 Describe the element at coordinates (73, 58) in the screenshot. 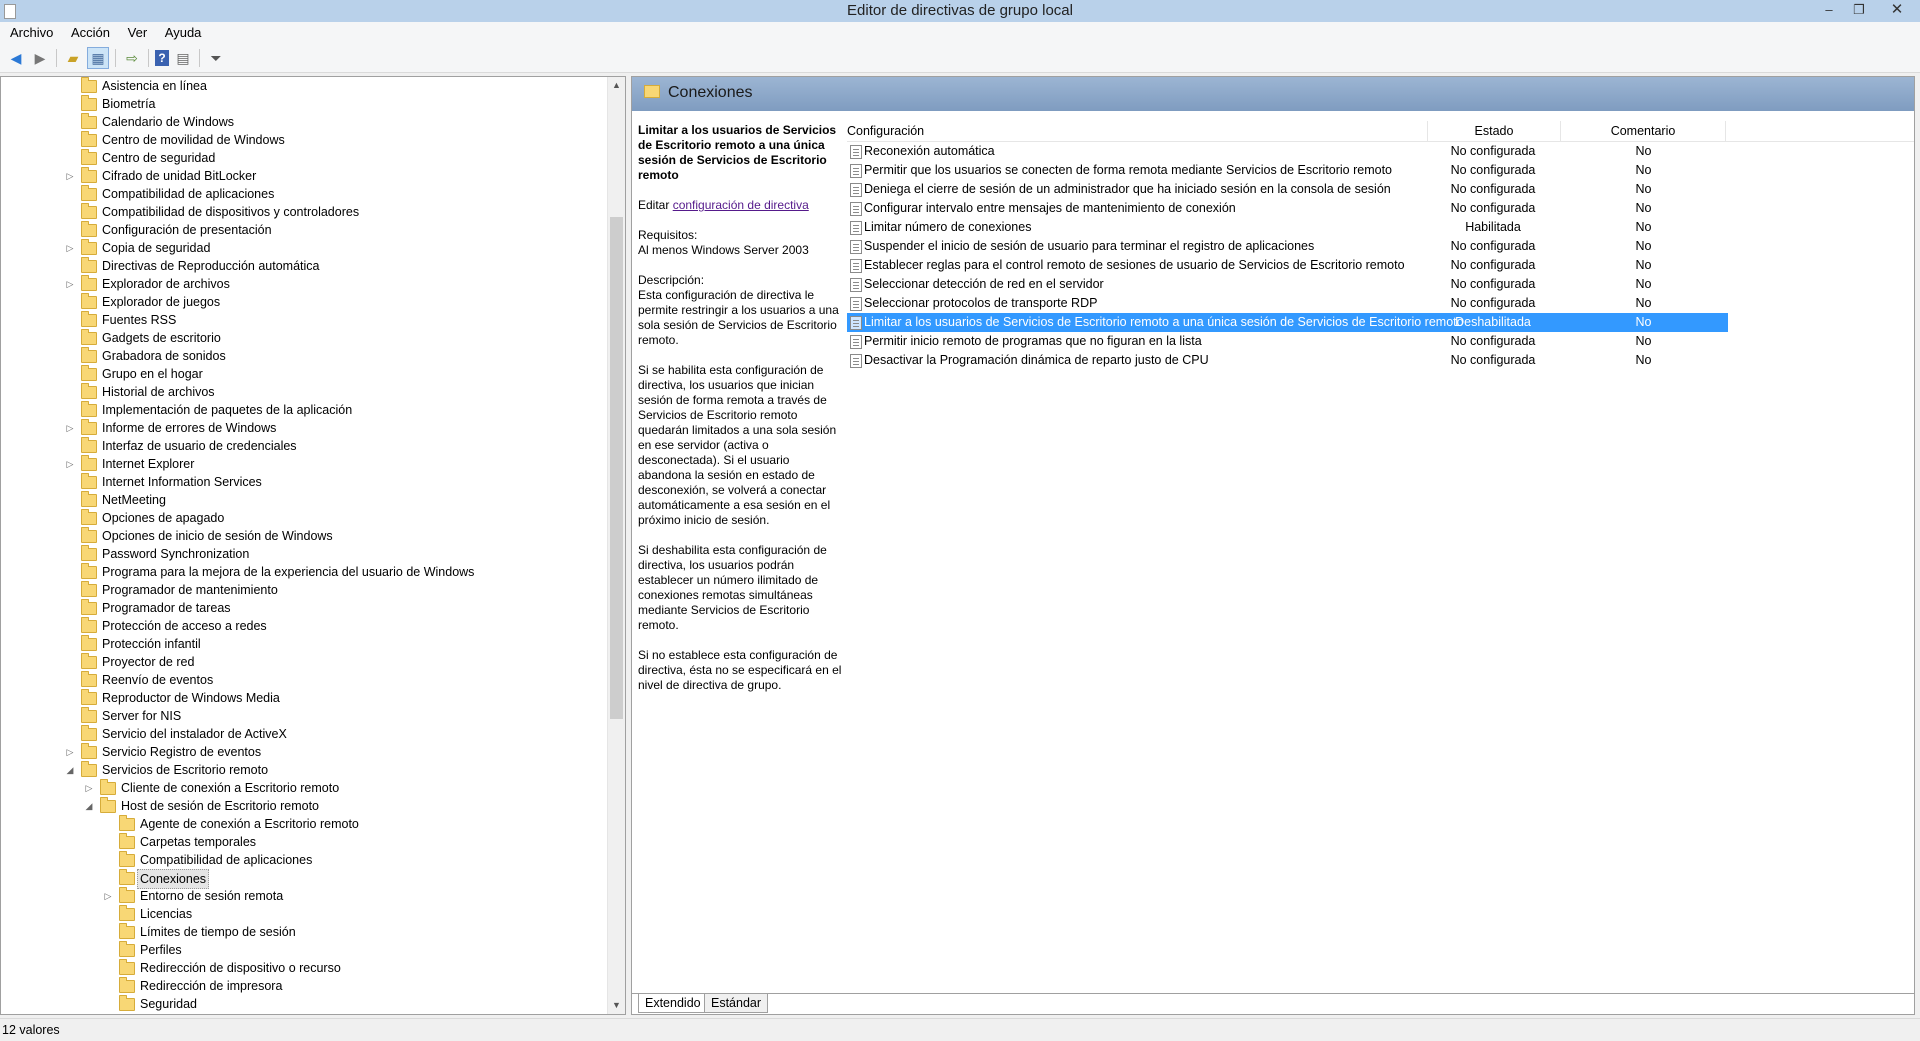

I see `up-folder-icon: ▰` at that location.